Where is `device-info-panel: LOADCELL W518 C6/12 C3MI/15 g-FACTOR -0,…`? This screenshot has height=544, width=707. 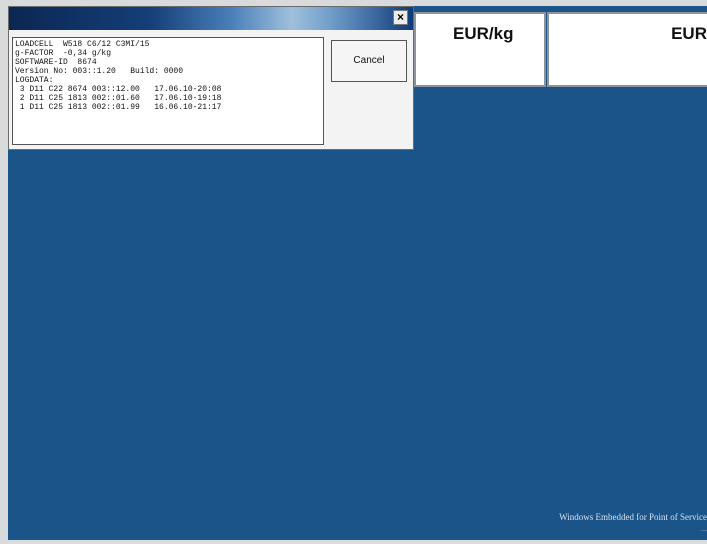
device-info-panel: LOADCELL W518 C6/12 C3MI/15 g-FACTOR -0,… is located at coordinates (168, 91).